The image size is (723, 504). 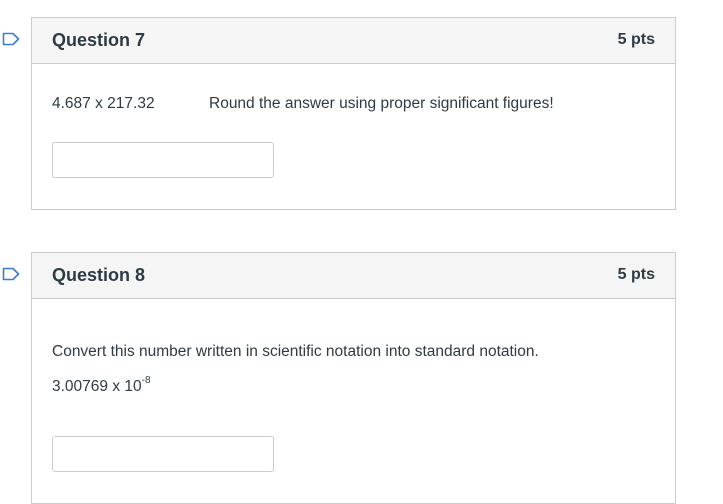 What do you see at coordinates (353, 276) in the screenshot?
I see `question-header: Question 8 5 pts` at bounding box center [353, 276].